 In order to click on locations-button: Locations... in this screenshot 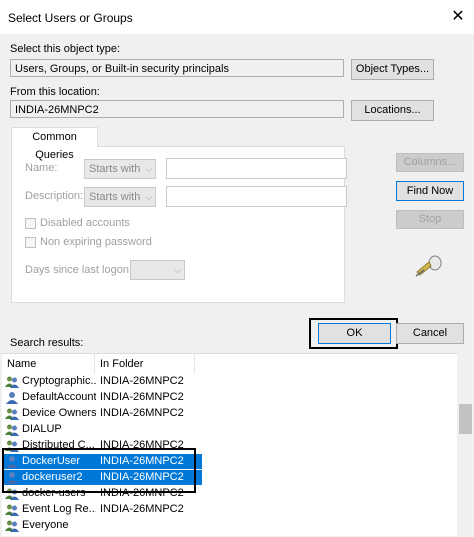, I will do `click(392, 110)`.